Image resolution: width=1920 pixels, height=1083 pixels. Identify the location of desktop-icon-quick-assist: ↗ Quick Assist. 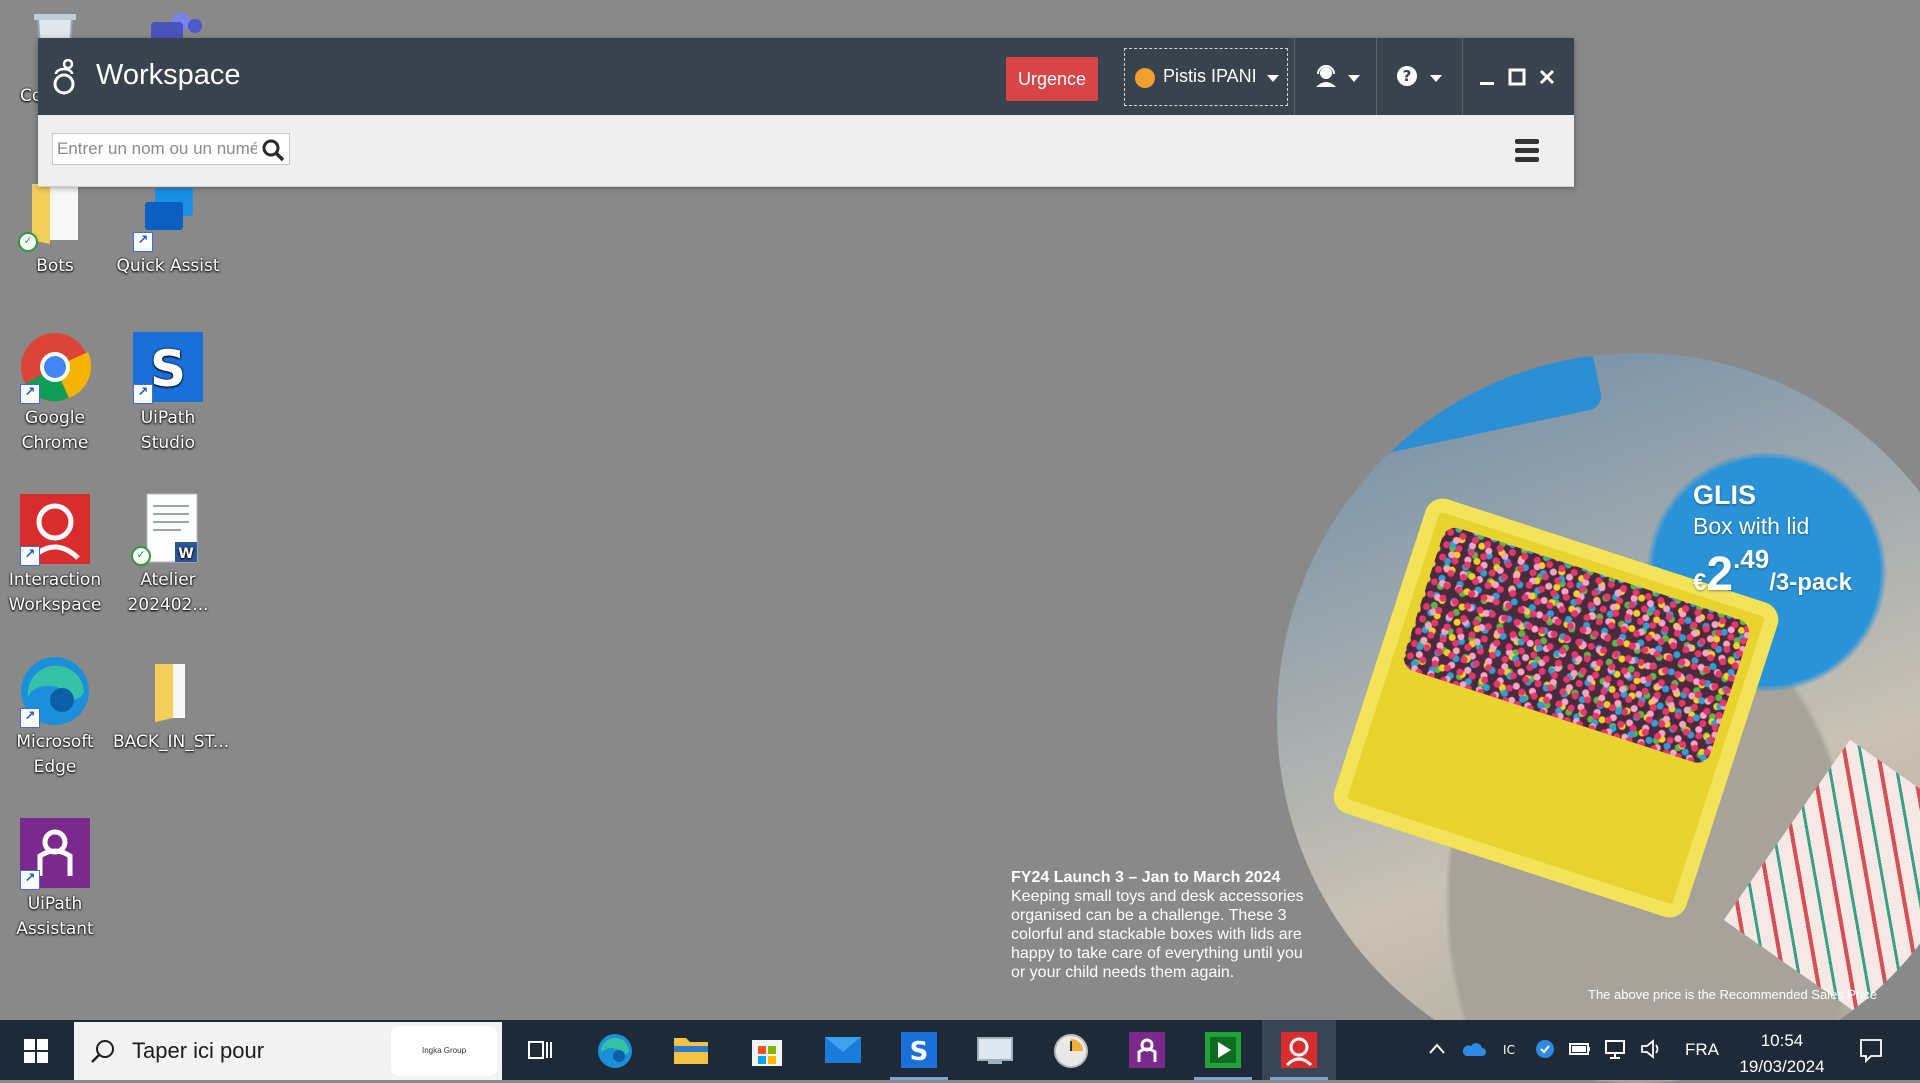
(168, 228).